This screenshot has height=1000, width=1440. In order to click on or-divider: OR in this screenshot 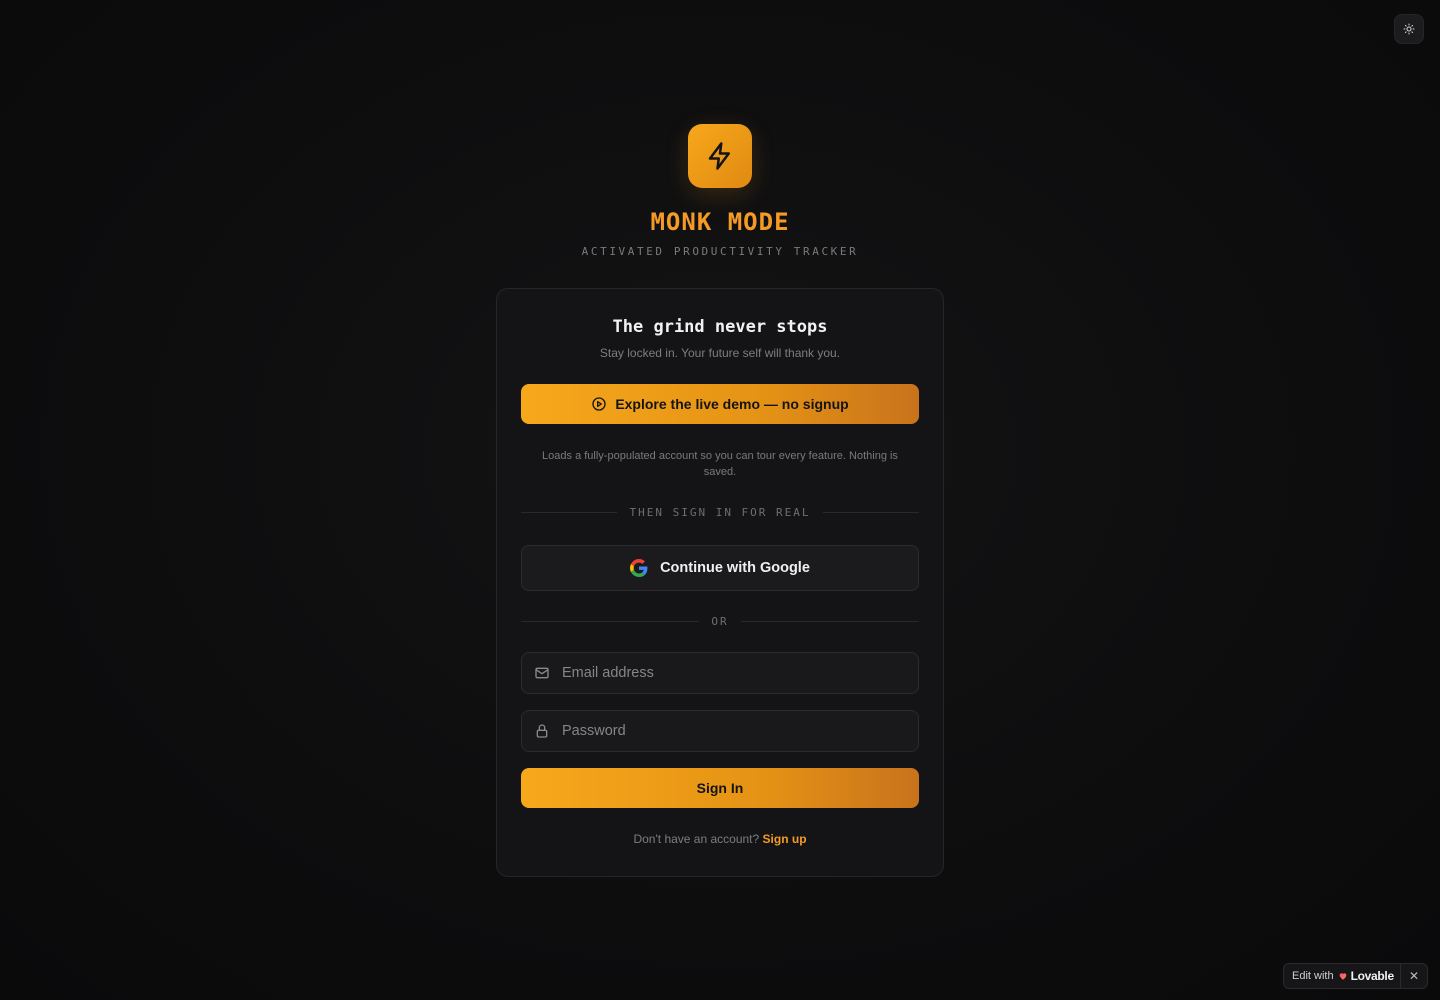, I will do `click(720, 621)`.